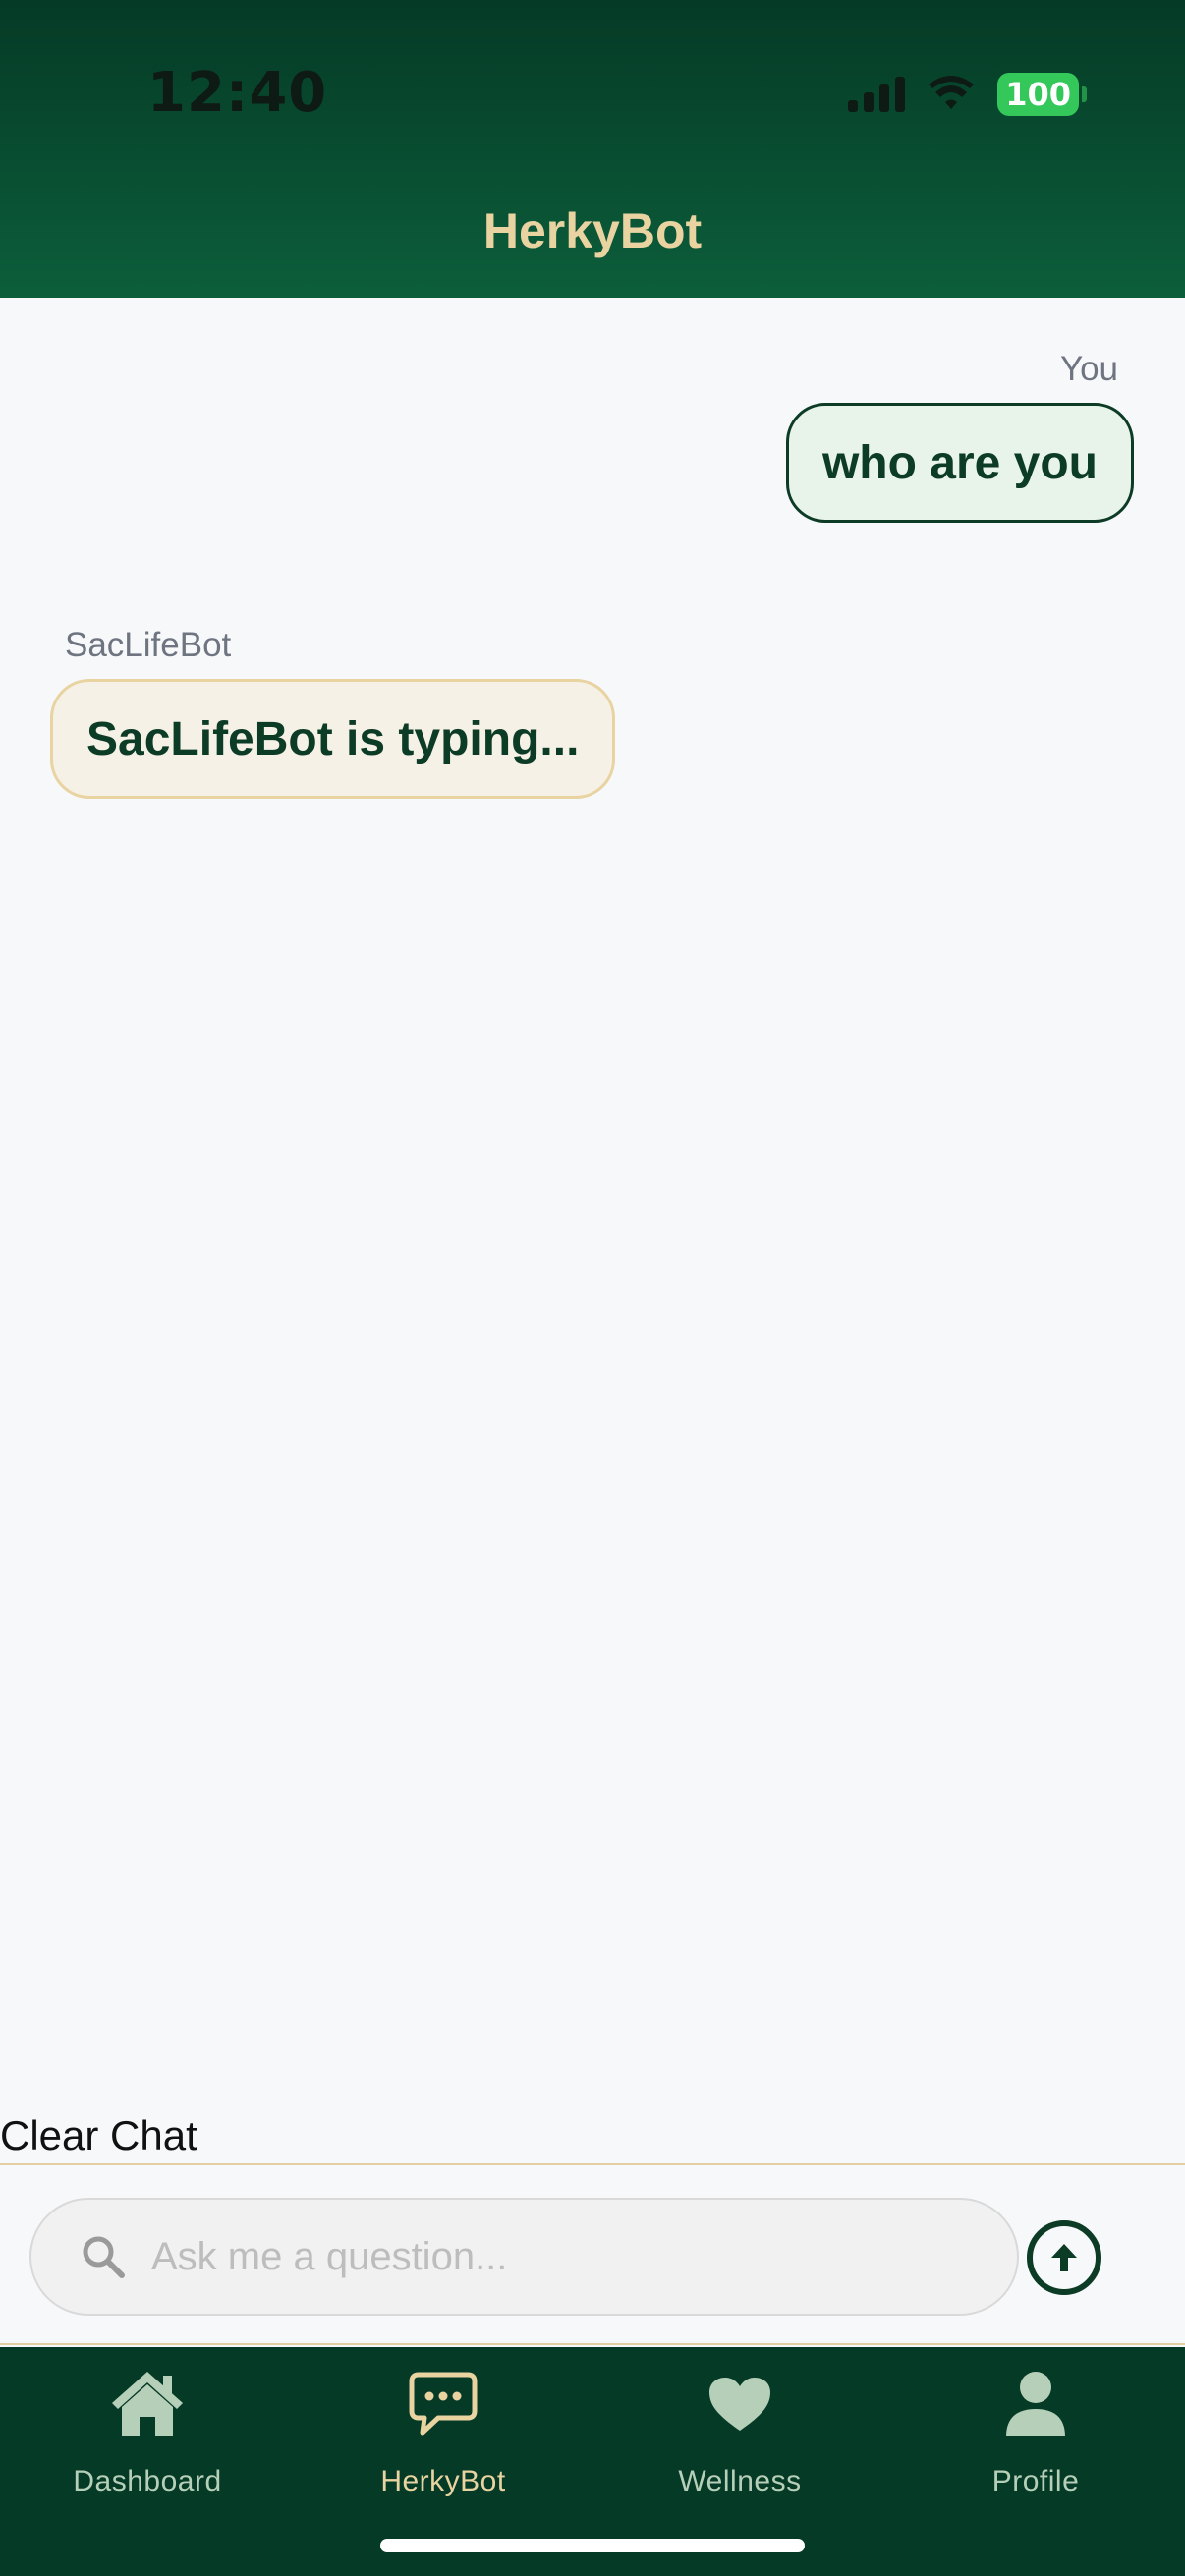  What do you see at coordinates (1042, 94) in the screenshot?
I see `battery-indicator: 100` at bounding box center [1042, 94].